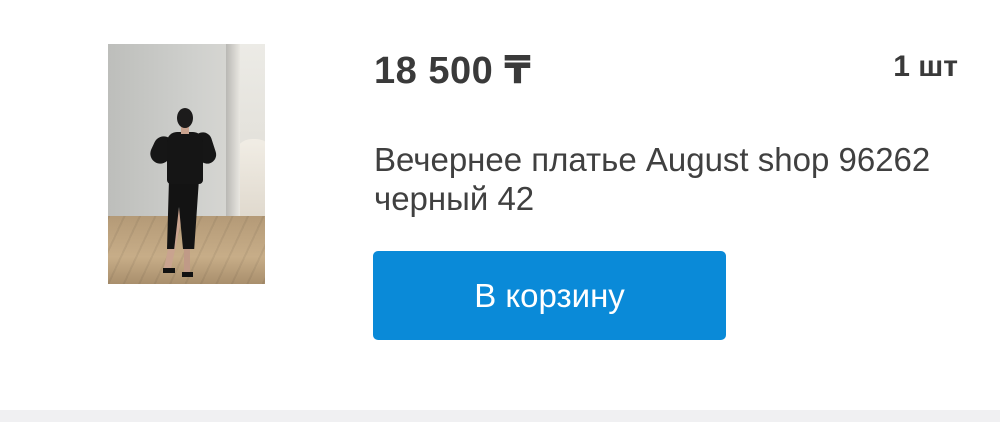 The width and height of the screenshot is (1000, 422). Describe the element at coordinates (925, 66) in the screenshot. I see `product-quantity: 1 шт` at that location.